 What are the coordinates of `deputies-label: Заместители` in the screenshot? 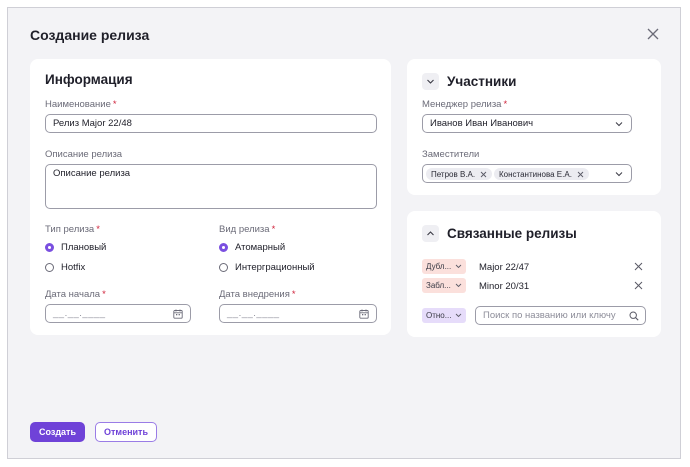 It's located at (451, 154).